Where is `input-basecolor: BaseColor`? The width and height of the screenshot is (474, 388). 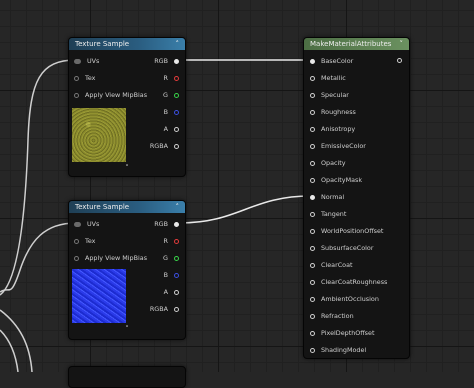 input-basecolor: BaseColor is located at coordinates (331, 61).